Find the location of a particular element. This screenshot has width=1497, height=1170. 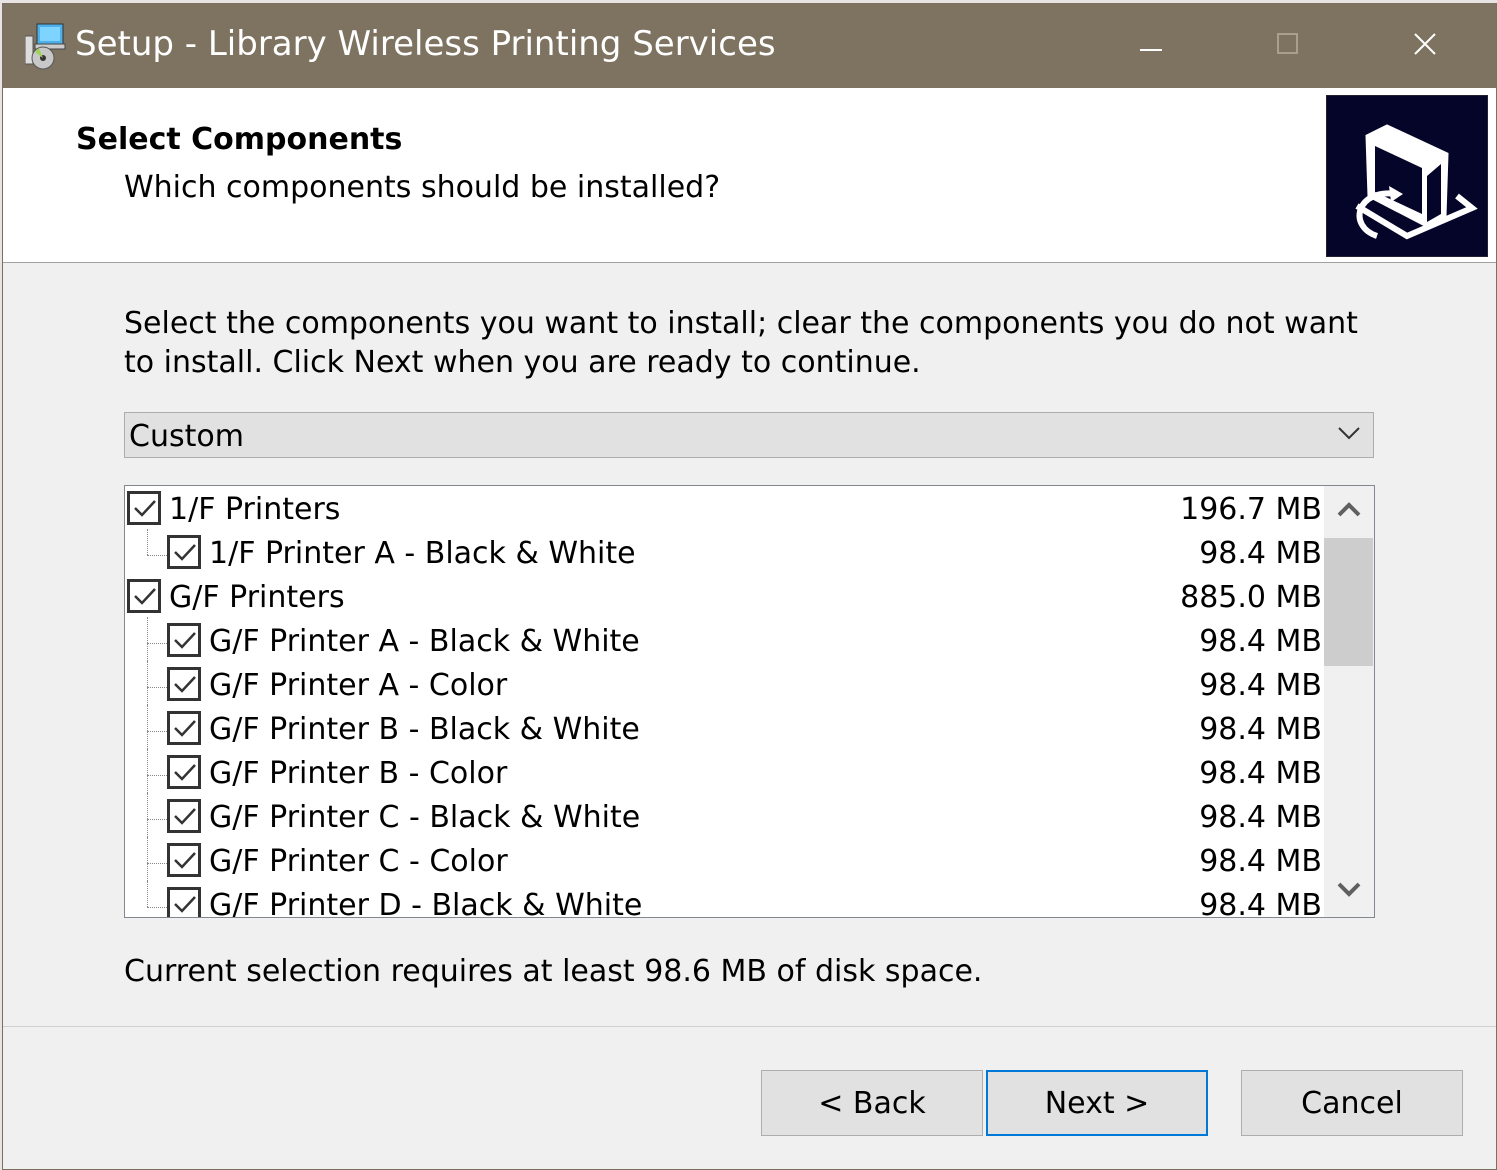

component-label: 1/F Printers is located at coordinates (255, 509).